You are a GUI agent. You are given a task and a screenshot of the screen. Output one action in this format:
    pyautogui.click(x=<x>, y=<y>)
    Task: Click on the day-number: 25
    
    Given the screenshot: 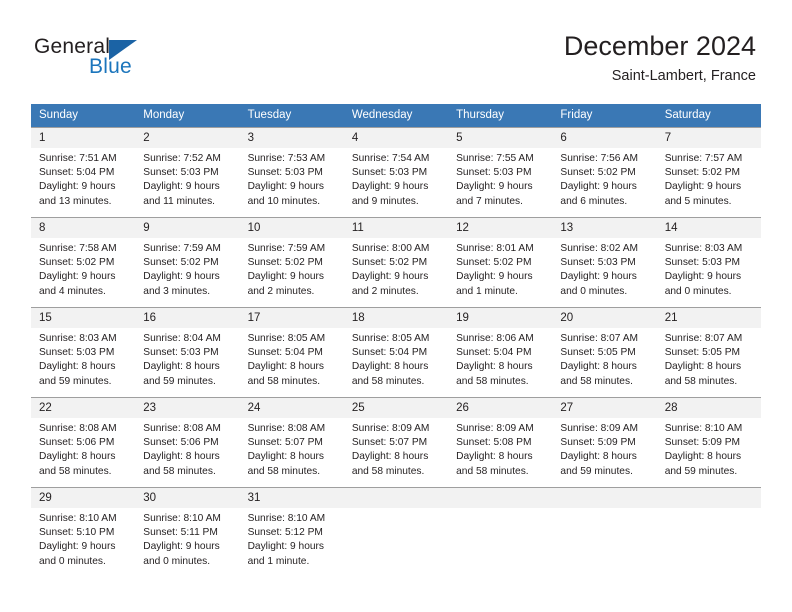 What is the action you would take?
    pyautogui.click(x=396, y=408)
    